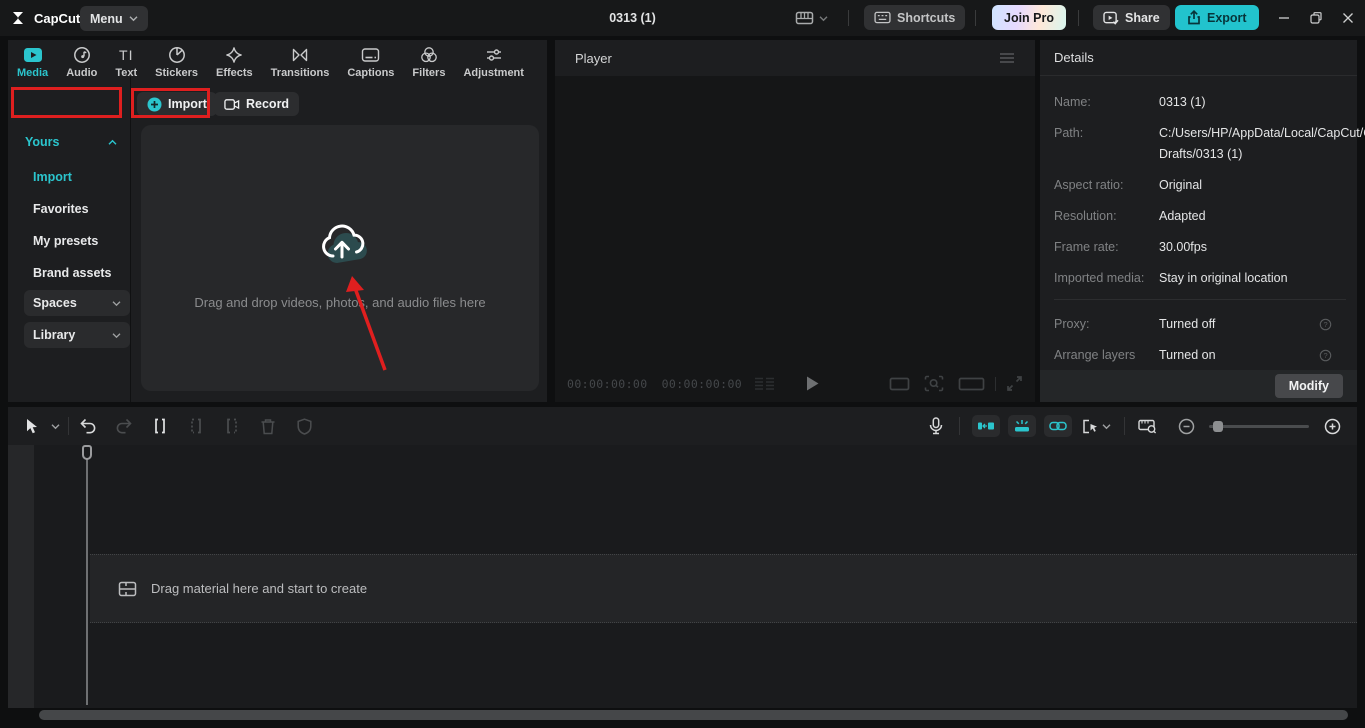 This screenshot has height=728, width=1365. Describe the element at coordinates (1217, 17) in the screenshot. I see `export-button: Export` at that location.